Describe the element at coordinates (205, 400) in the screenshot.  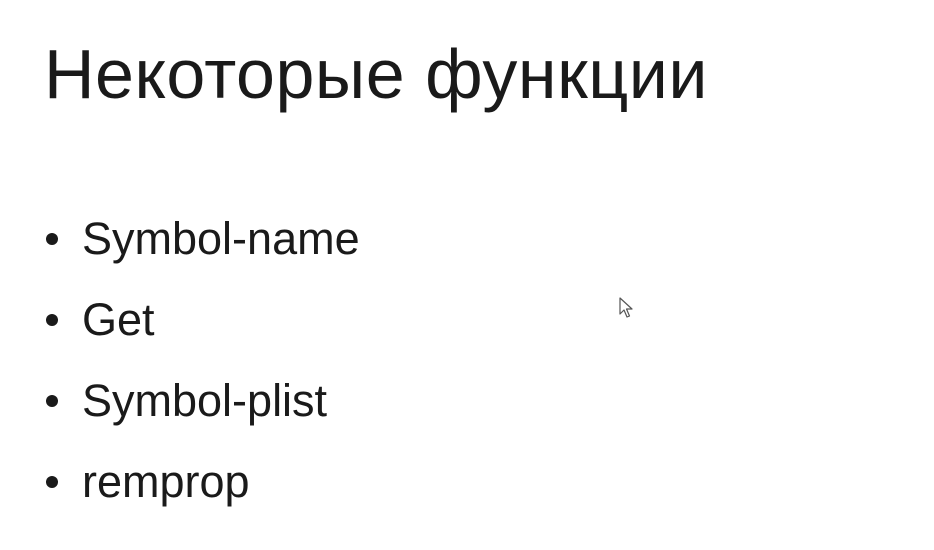
I see `bullet-label: Symbol-plist` at that location.